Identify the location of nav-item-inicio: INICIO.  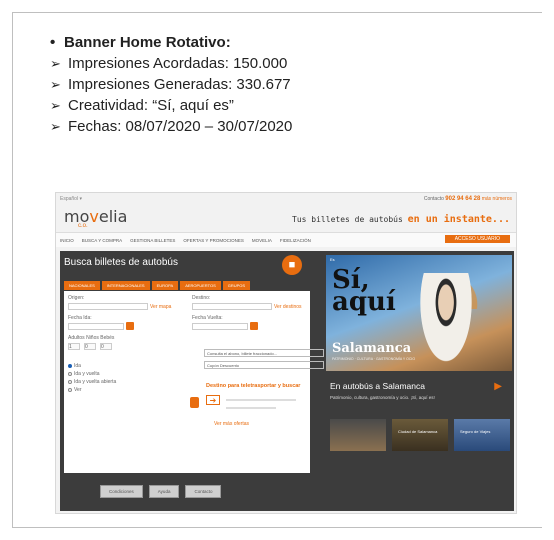
(67, 240).